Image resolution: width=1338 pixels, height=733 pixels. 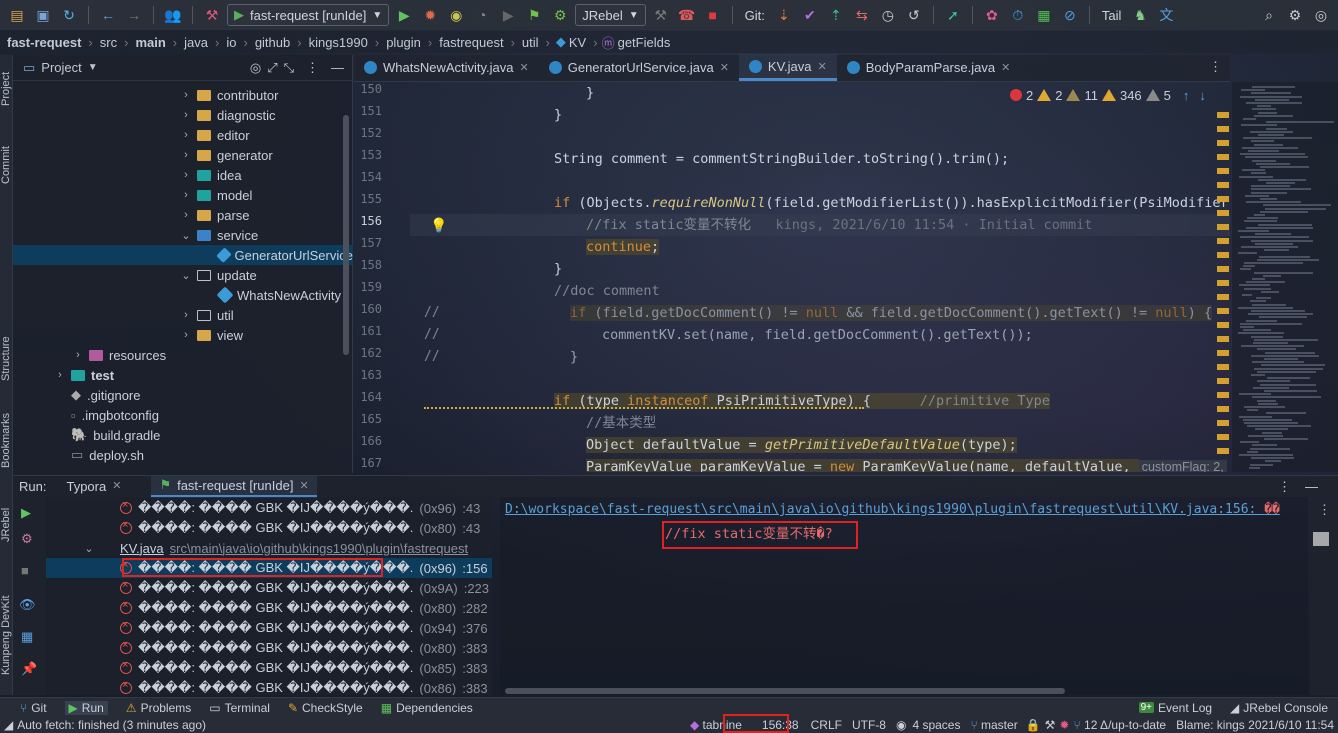 What do you see at coordinates (1175, 708) in the screenshot?
I see `tool-tab-event-log: 9+ Event Log` at bounding box center [1175, 708].